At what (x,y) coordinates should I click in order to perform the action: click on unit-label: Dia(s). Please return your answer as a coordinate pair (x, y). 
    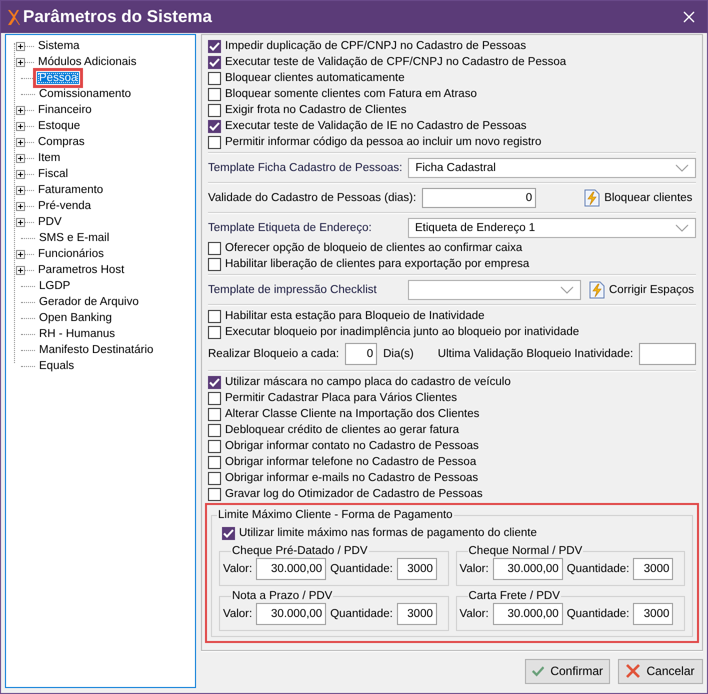
    Looking at the image, I should click on (398, 354).